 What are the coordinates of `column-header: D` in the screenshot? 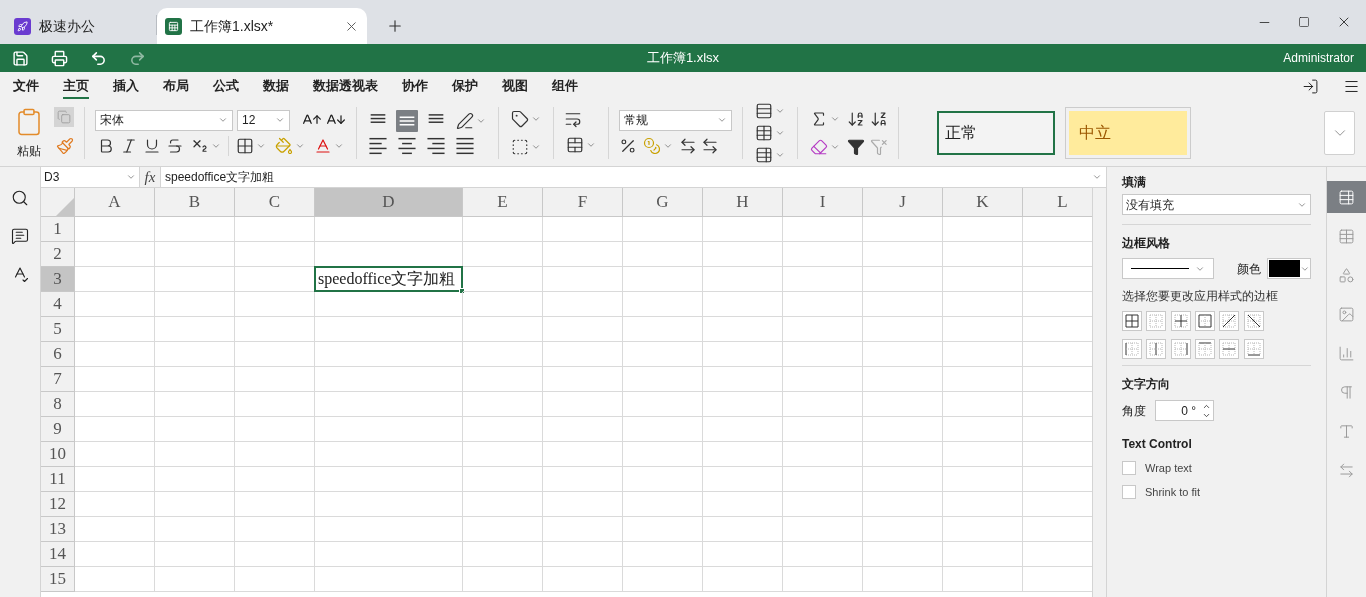 It's located at (389, 202).